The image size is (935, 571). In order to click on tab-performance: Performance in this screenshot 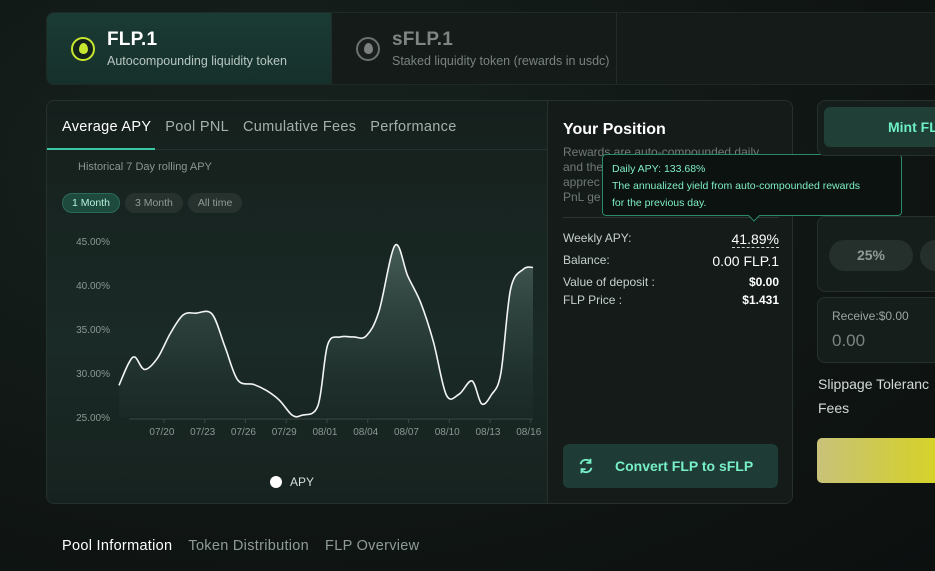, I will do `click(413, 127)`.